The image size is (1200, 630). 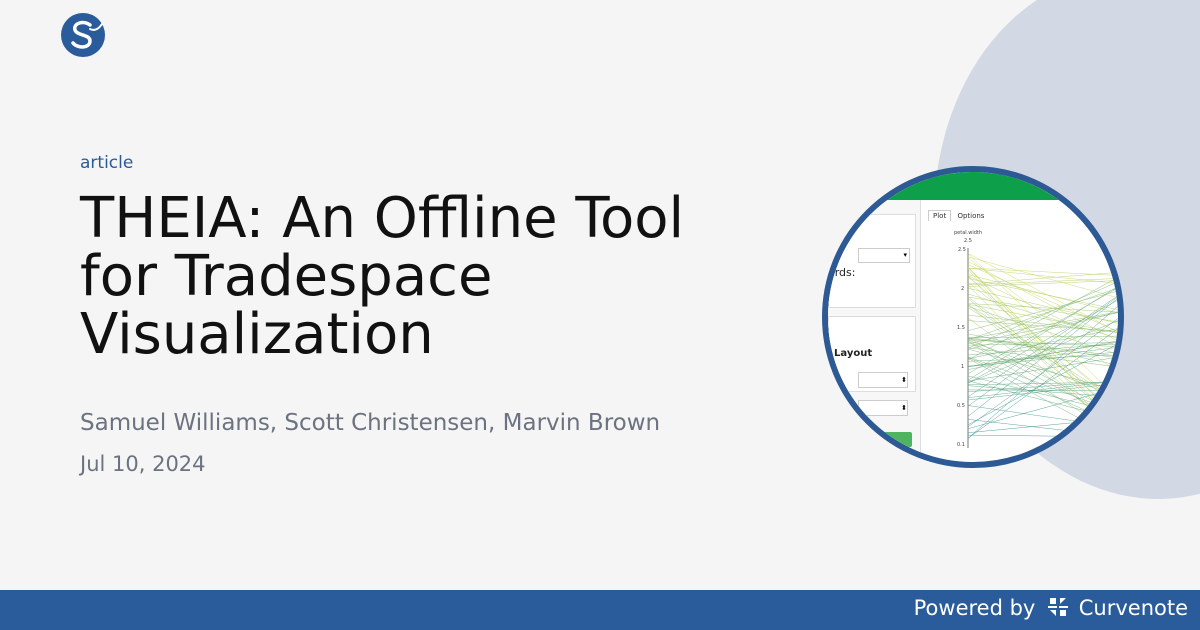 What do you see at coordinates (961, 347) in the screenshot?
I see `axis-ticks: 2.5 2 1.5 1 0.5 0.1` at bounding box center [961, 347].